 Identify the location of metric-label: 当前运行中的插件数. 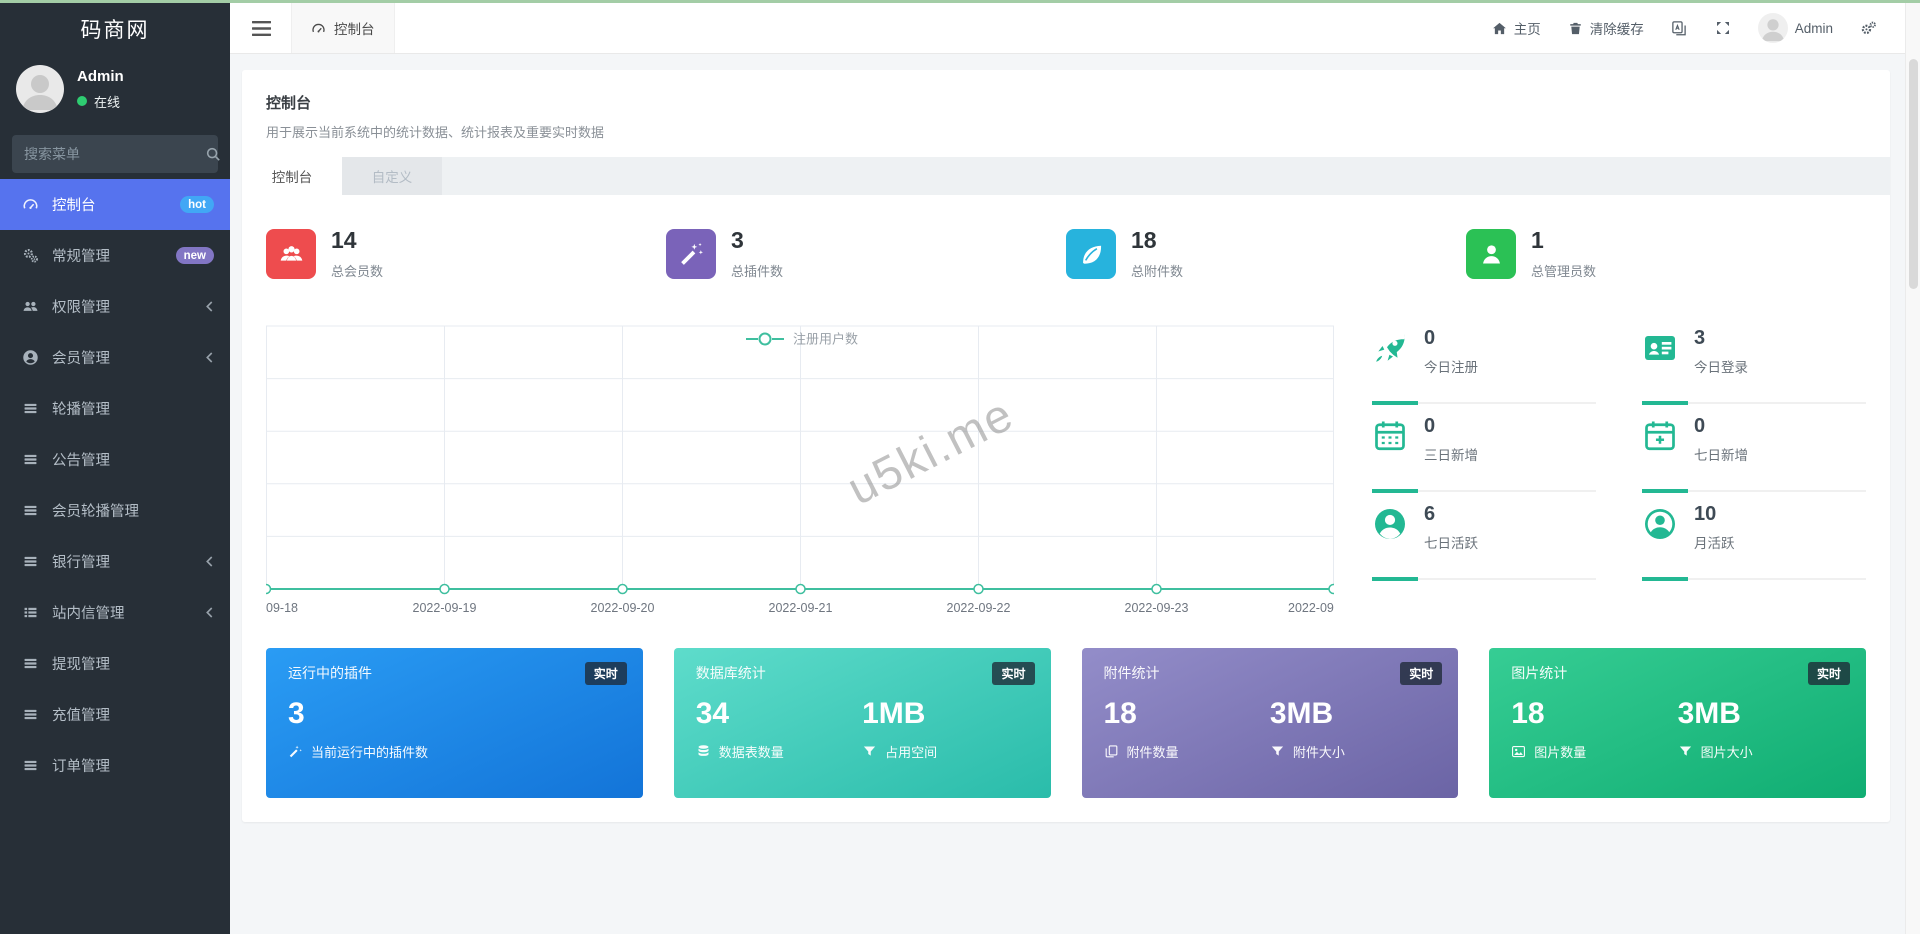
(370, 752).